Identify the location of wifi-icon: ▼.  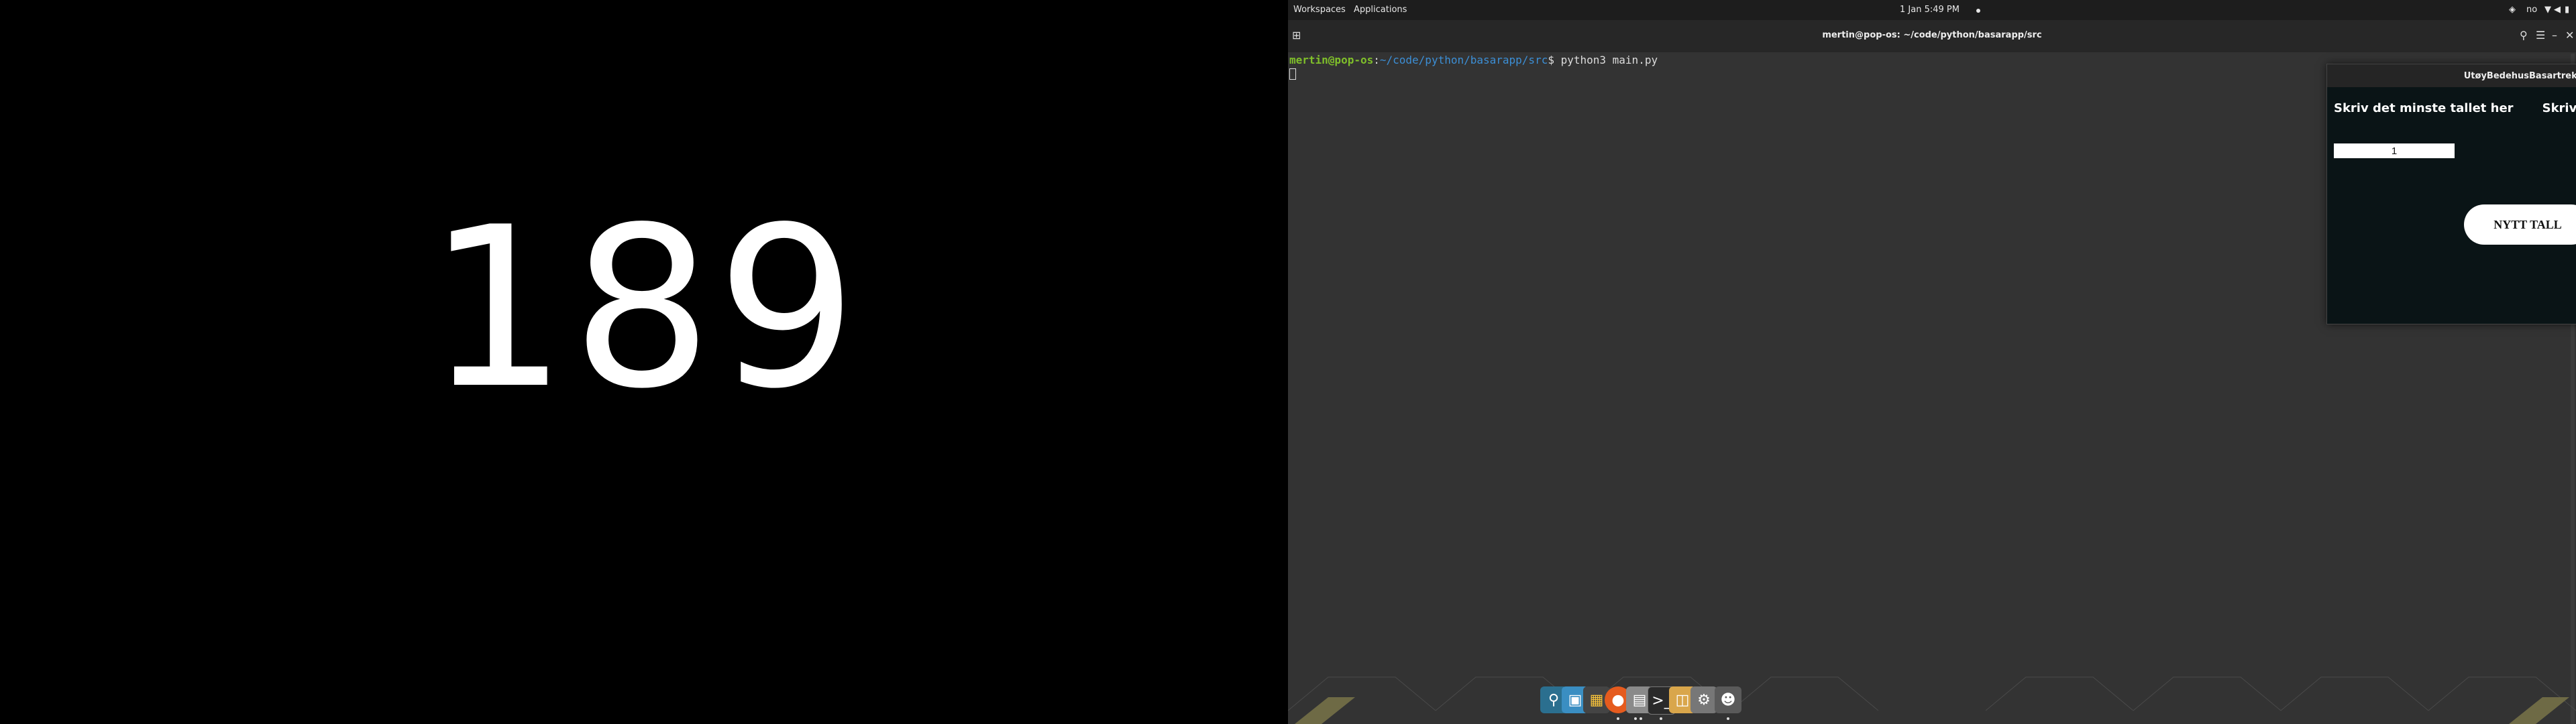
(2547, 10).